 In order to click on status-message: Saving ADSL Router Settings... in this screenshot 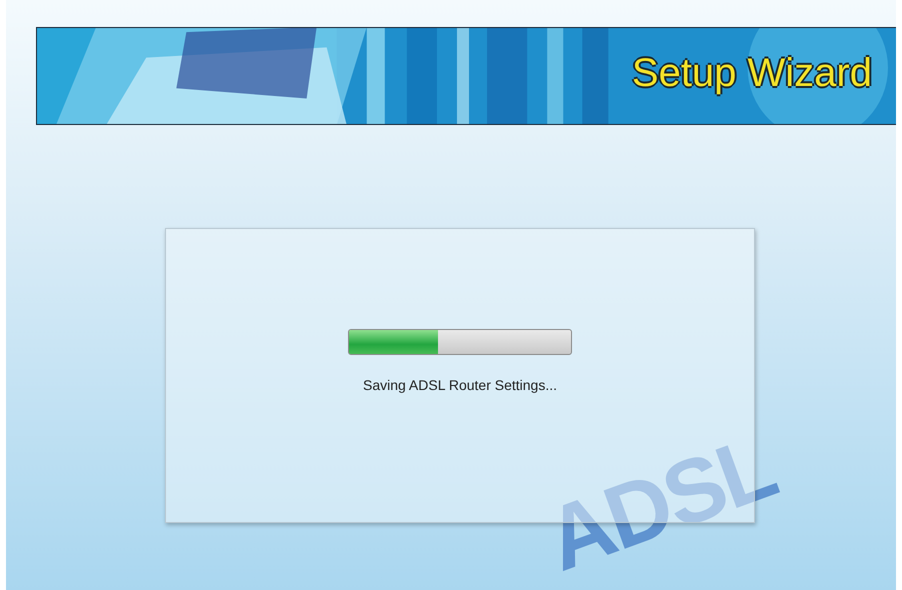, I will do `click(460, 385)`.